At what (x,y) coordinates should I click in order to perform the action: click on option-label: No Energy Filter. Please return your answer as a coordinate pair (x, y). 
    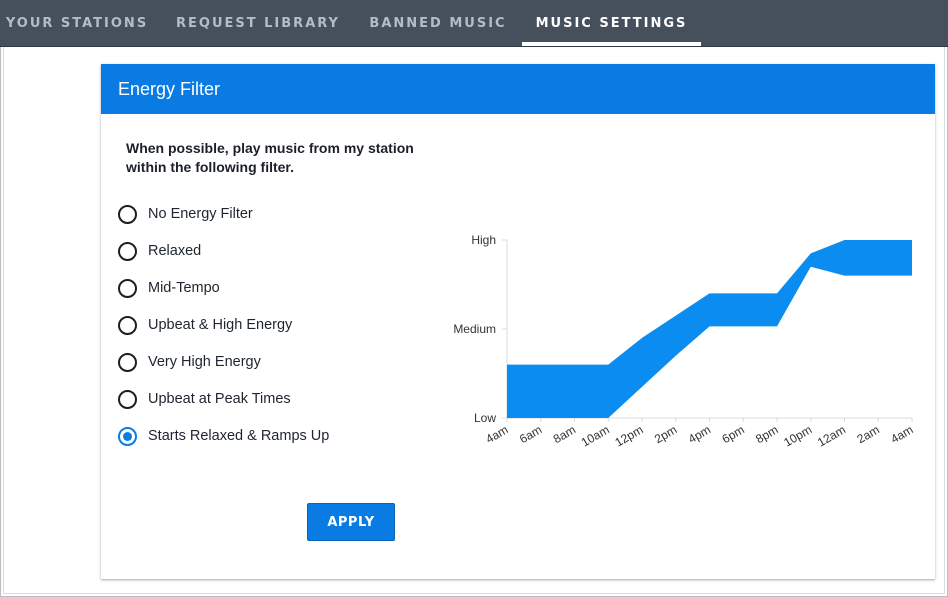
    Looking at the image, I should click on (200, 214).